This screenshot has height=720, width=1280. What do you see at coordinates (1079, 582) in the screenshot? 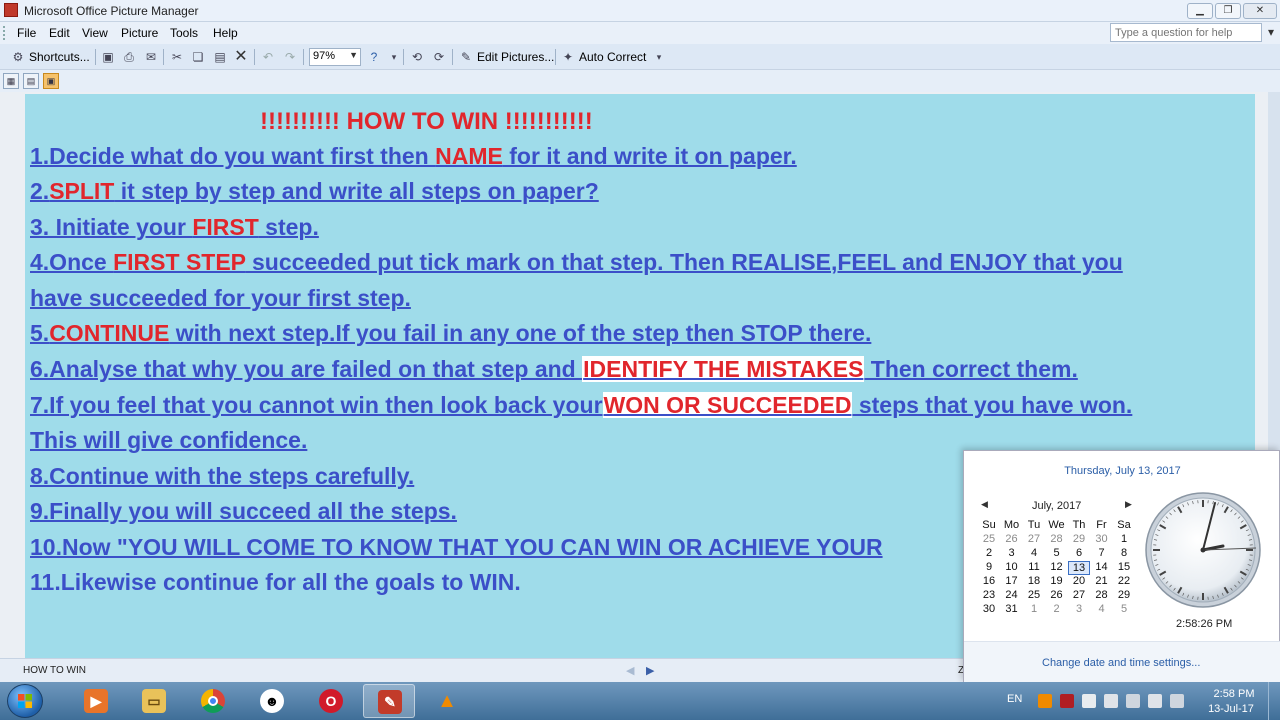
I see `calendar-day: 20` at bounding box center [1079, 582].